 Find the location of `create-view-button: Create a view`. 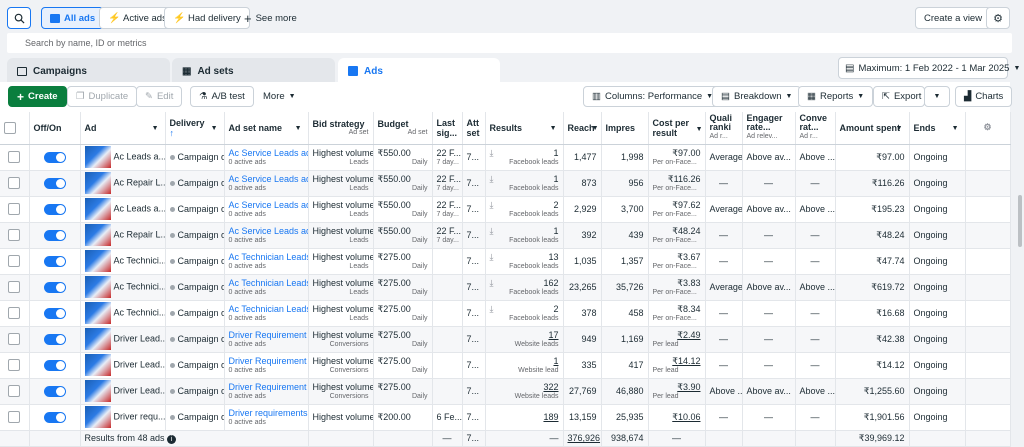

create-view-button: Create a view is located at coordinates (953, 18).